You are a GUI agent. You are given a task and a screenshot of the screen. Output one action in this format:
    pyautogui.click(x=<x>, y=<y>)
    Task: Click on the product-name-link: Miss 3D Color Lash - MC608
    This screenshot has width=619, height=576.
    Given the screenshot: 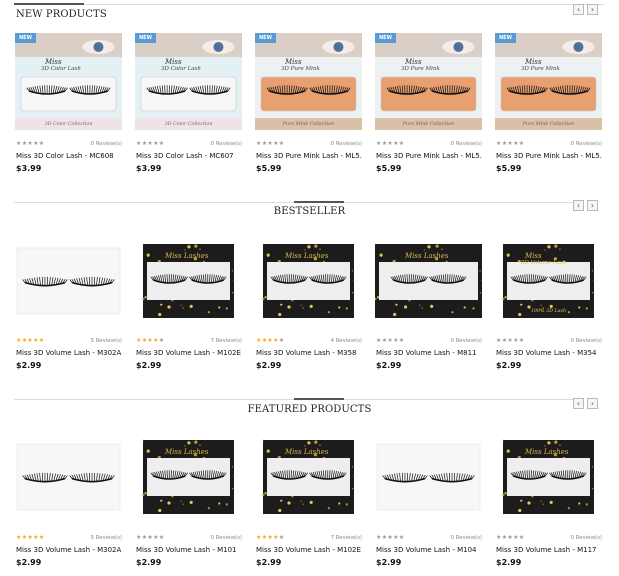 What is the action you would take?
    pyautogui.click(x=69, y=156)
    